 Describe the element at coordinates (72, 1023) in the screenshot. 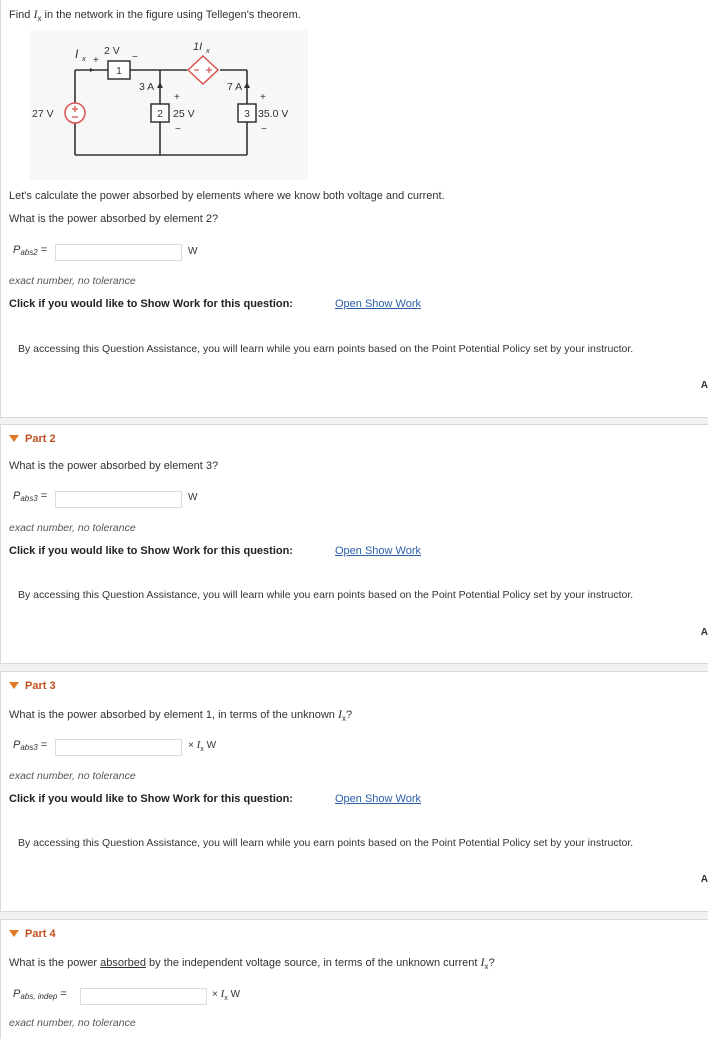

I see `part-4-hint: exact number, no tolerance` at that location.